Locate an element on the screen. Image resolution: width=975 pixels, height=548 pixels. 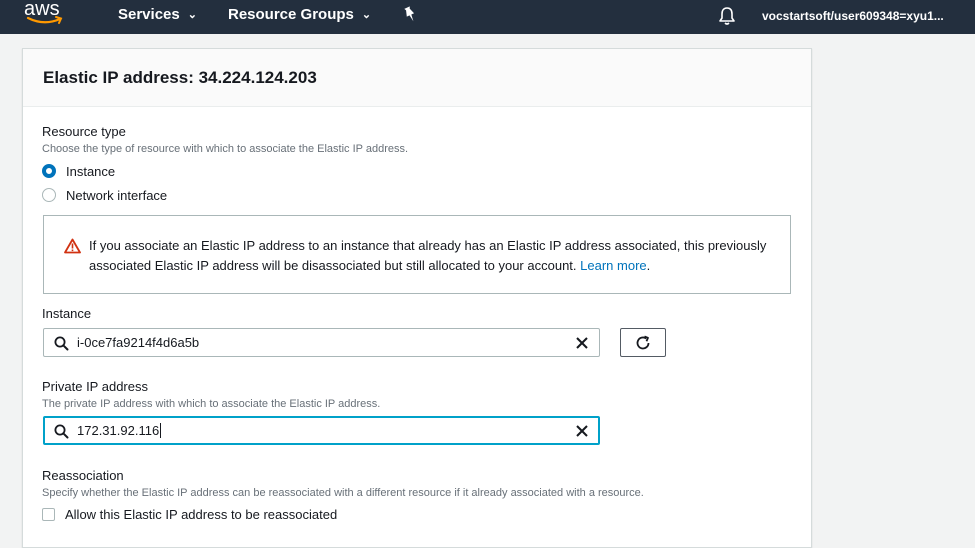
resource-groups-label: Resource Groups is located at coordinates (291, 14).